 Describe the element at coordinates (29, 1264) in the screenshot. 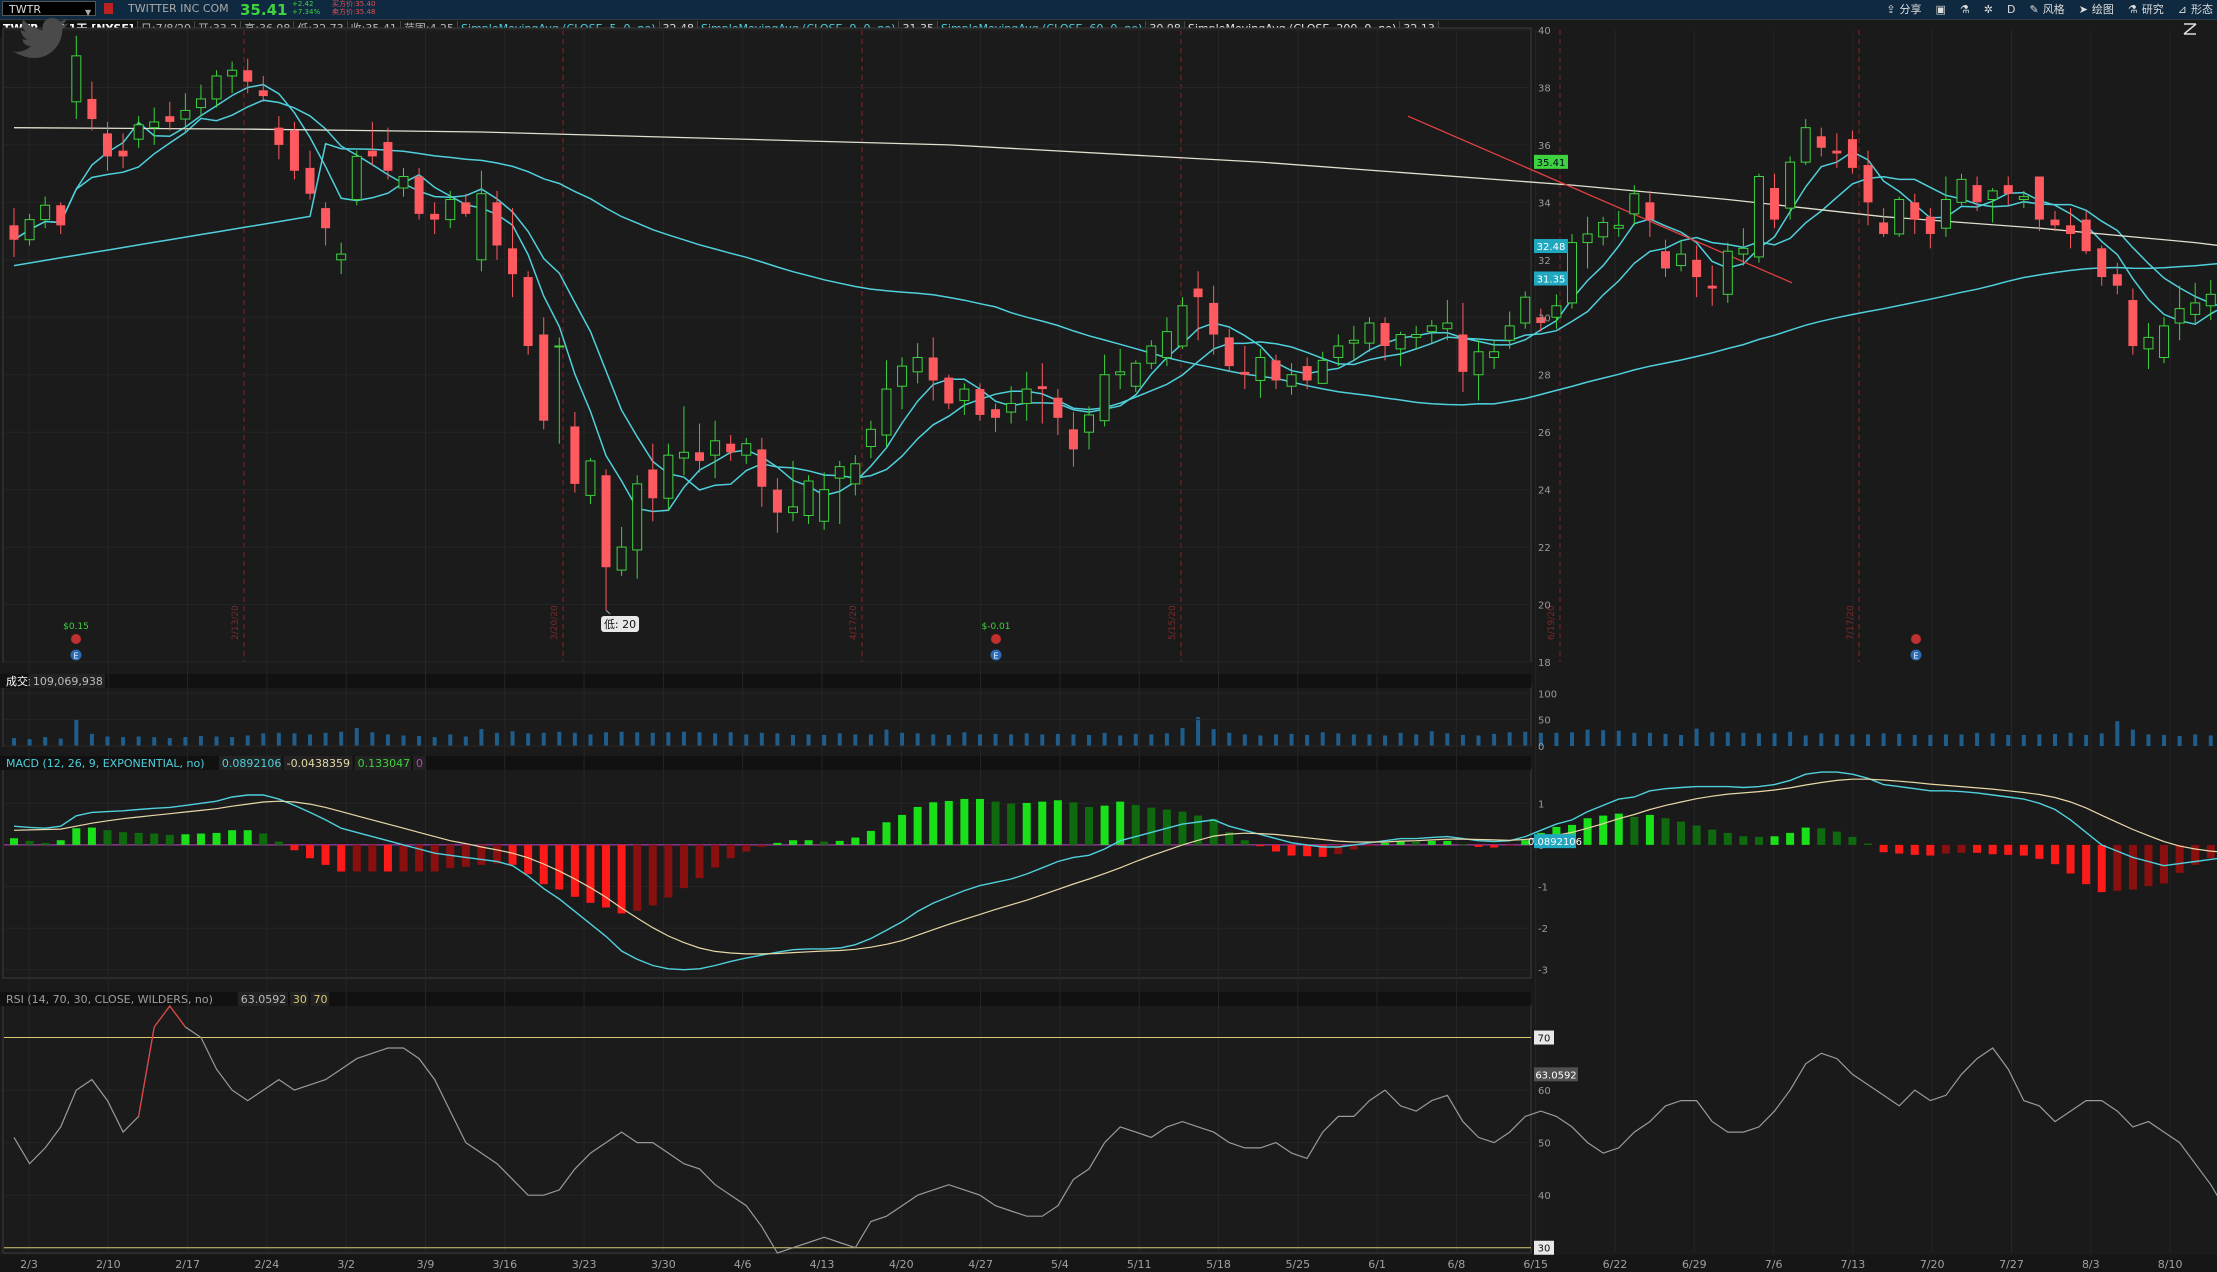

I see `date-tick-label: 2/3` at that location.